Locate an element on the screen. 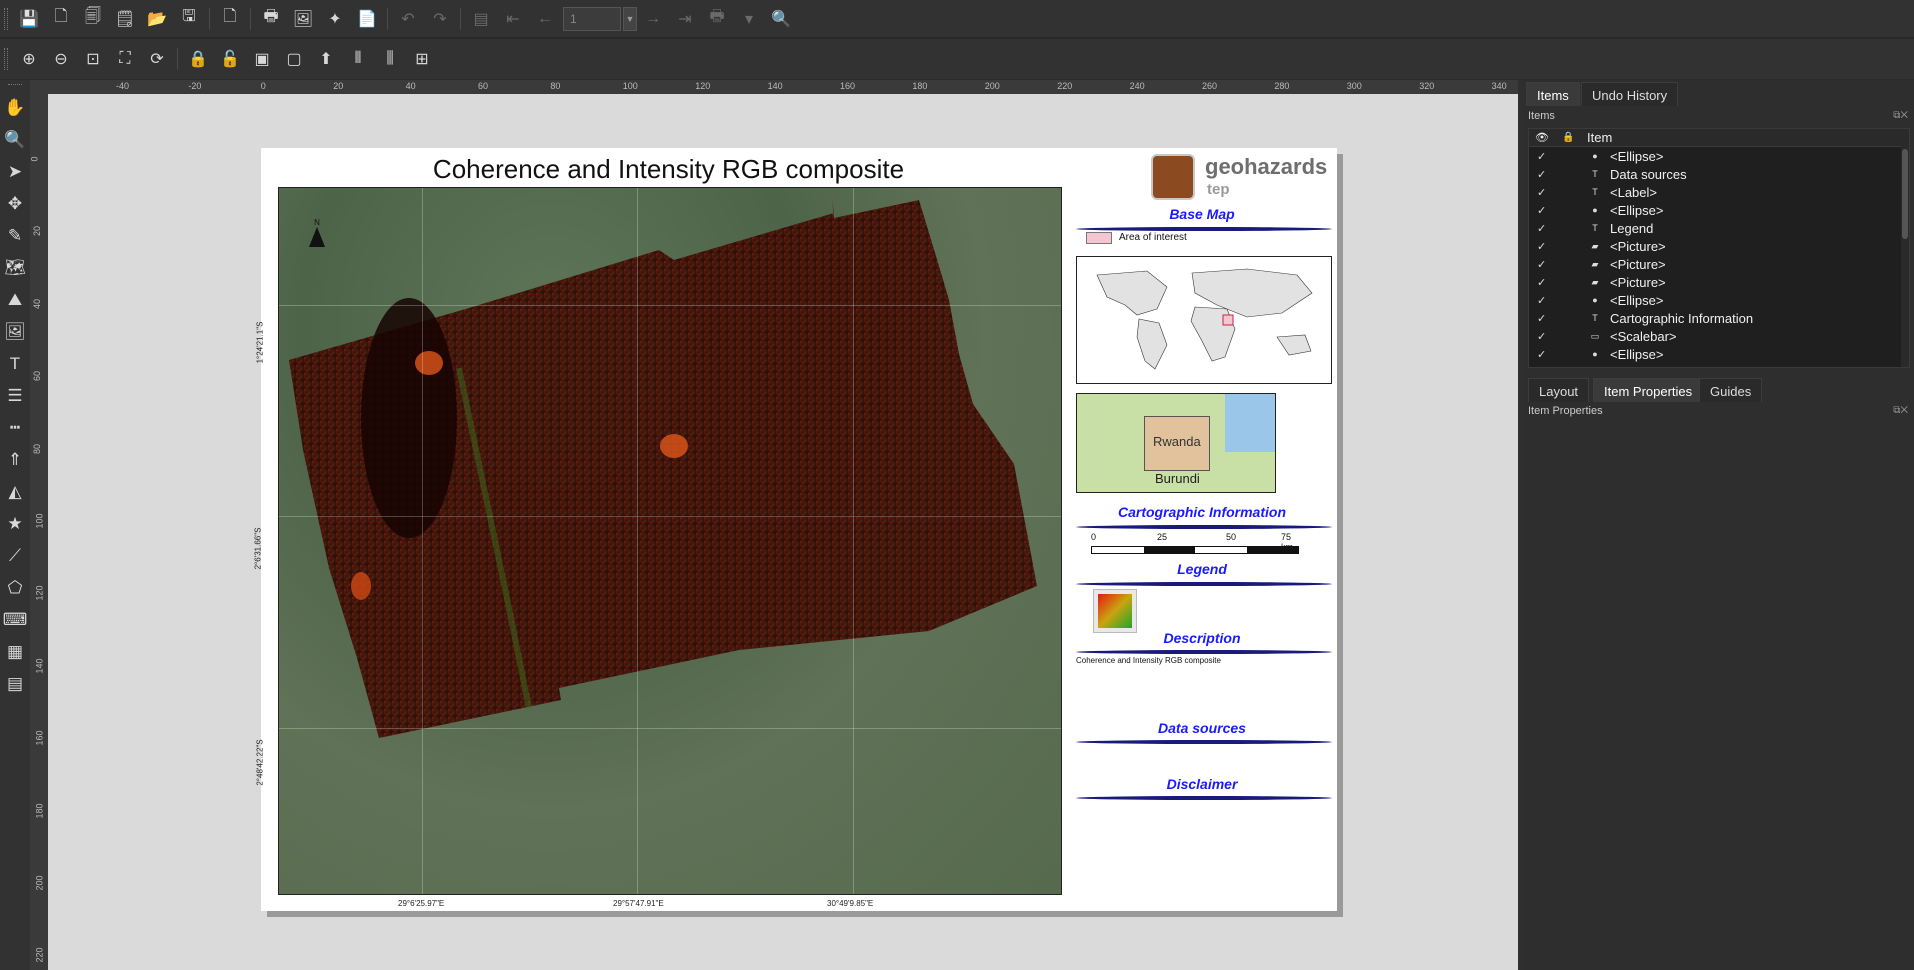  chevron-down-icon: ▼ is located at coordinates (630, 18).